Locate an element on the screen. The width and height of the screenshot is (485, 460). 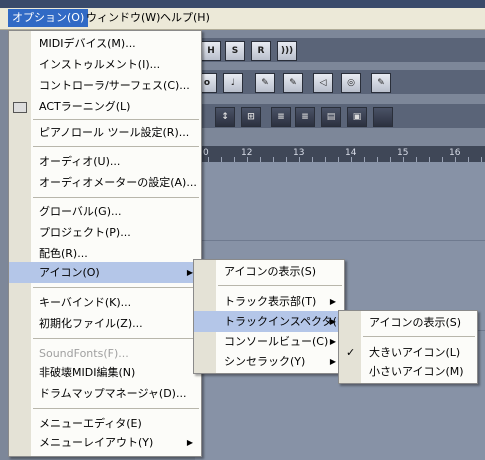
menu-item-track-view: トラック表示部(T) ▶ is located at coordinates (269, 301).